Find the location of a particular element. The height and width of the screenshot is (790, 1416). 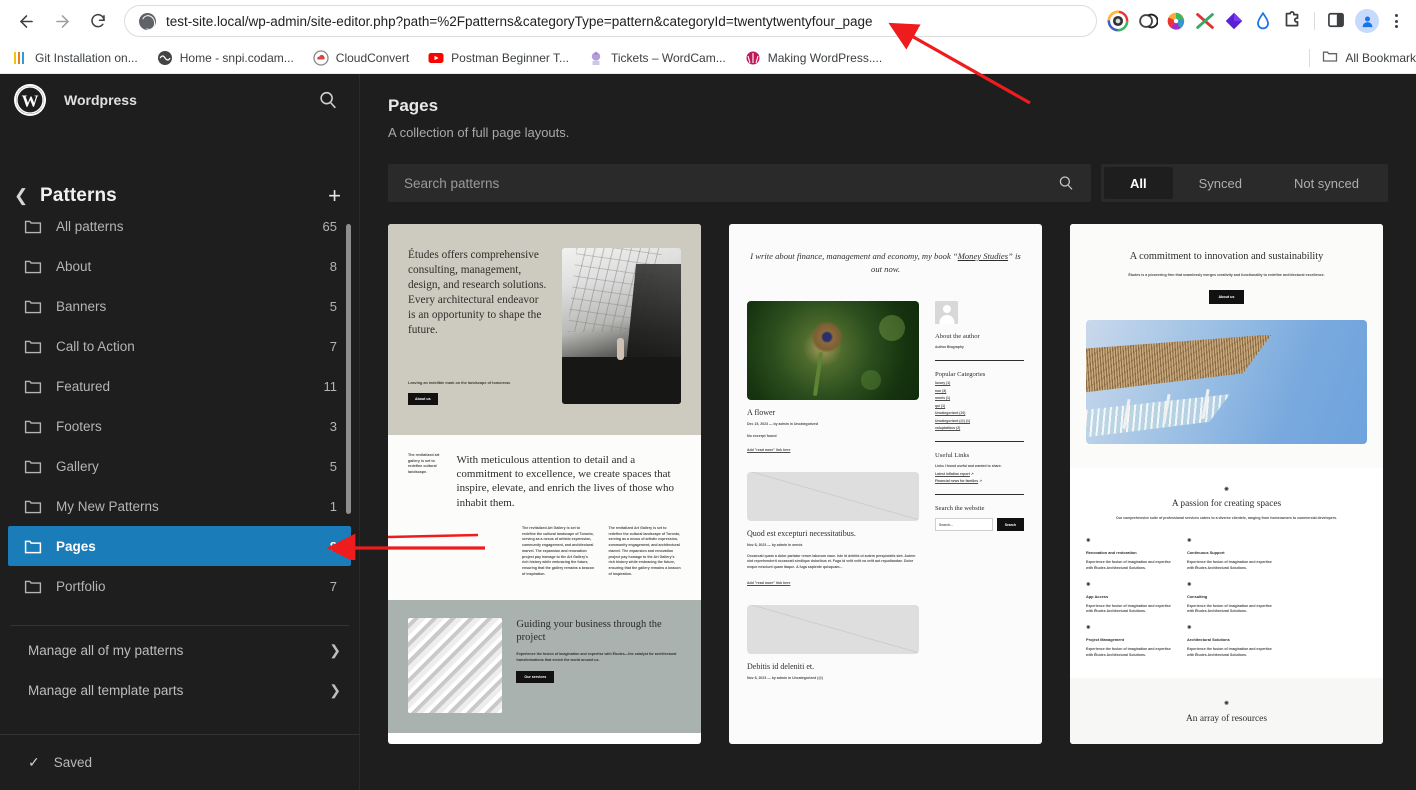

card1-gray-image is located at coordinates (455, 665).